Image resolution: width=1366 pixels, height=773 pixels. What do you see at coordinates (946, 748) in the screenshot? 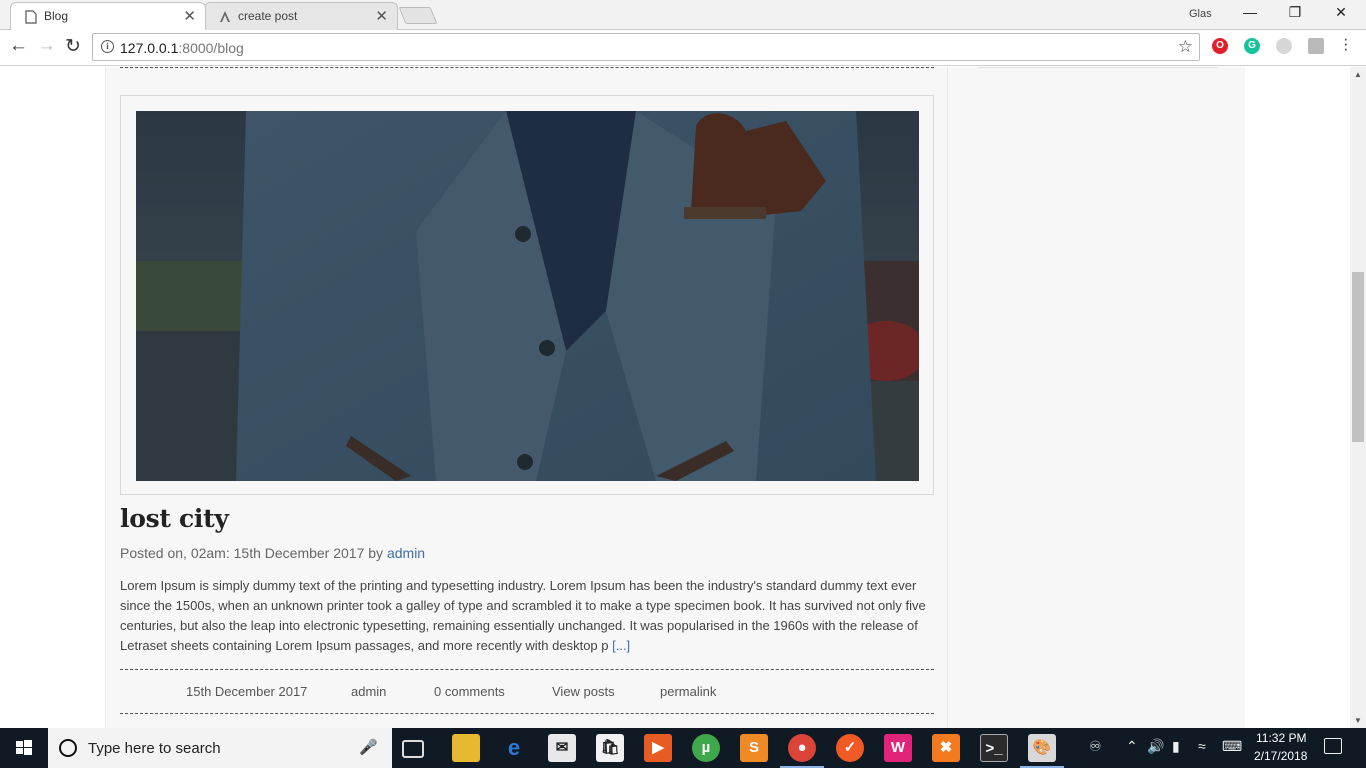
I see `xampp-icon: ✖` at bounding box center [946, 748].